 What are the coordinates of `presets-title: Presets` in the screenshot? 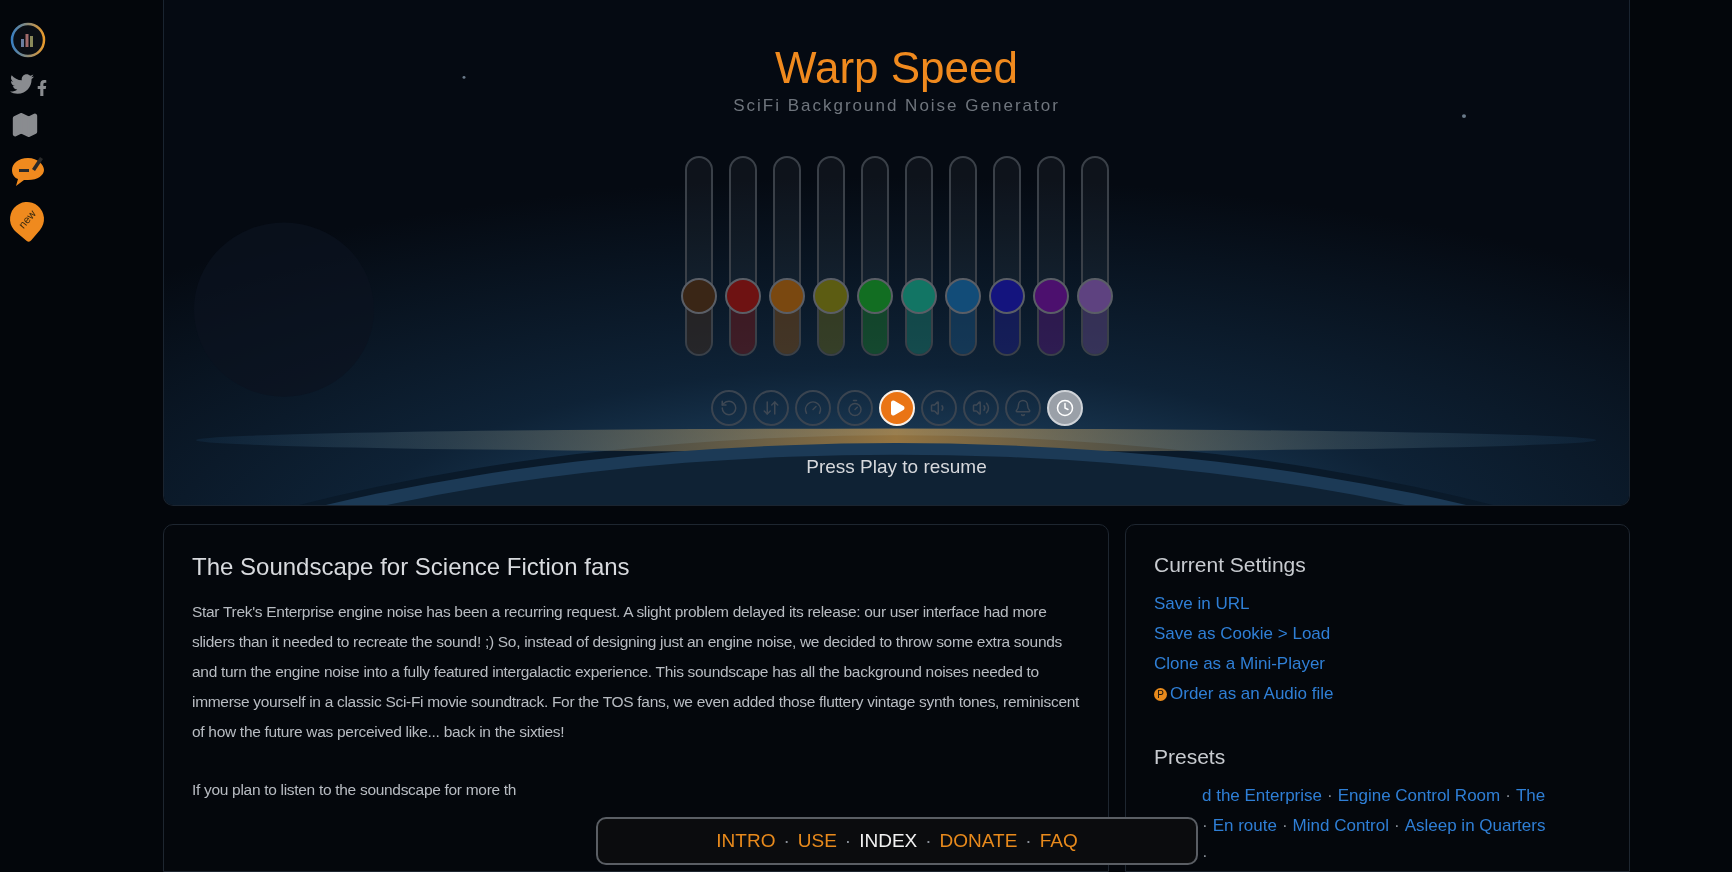 It's located at (1190, 757).